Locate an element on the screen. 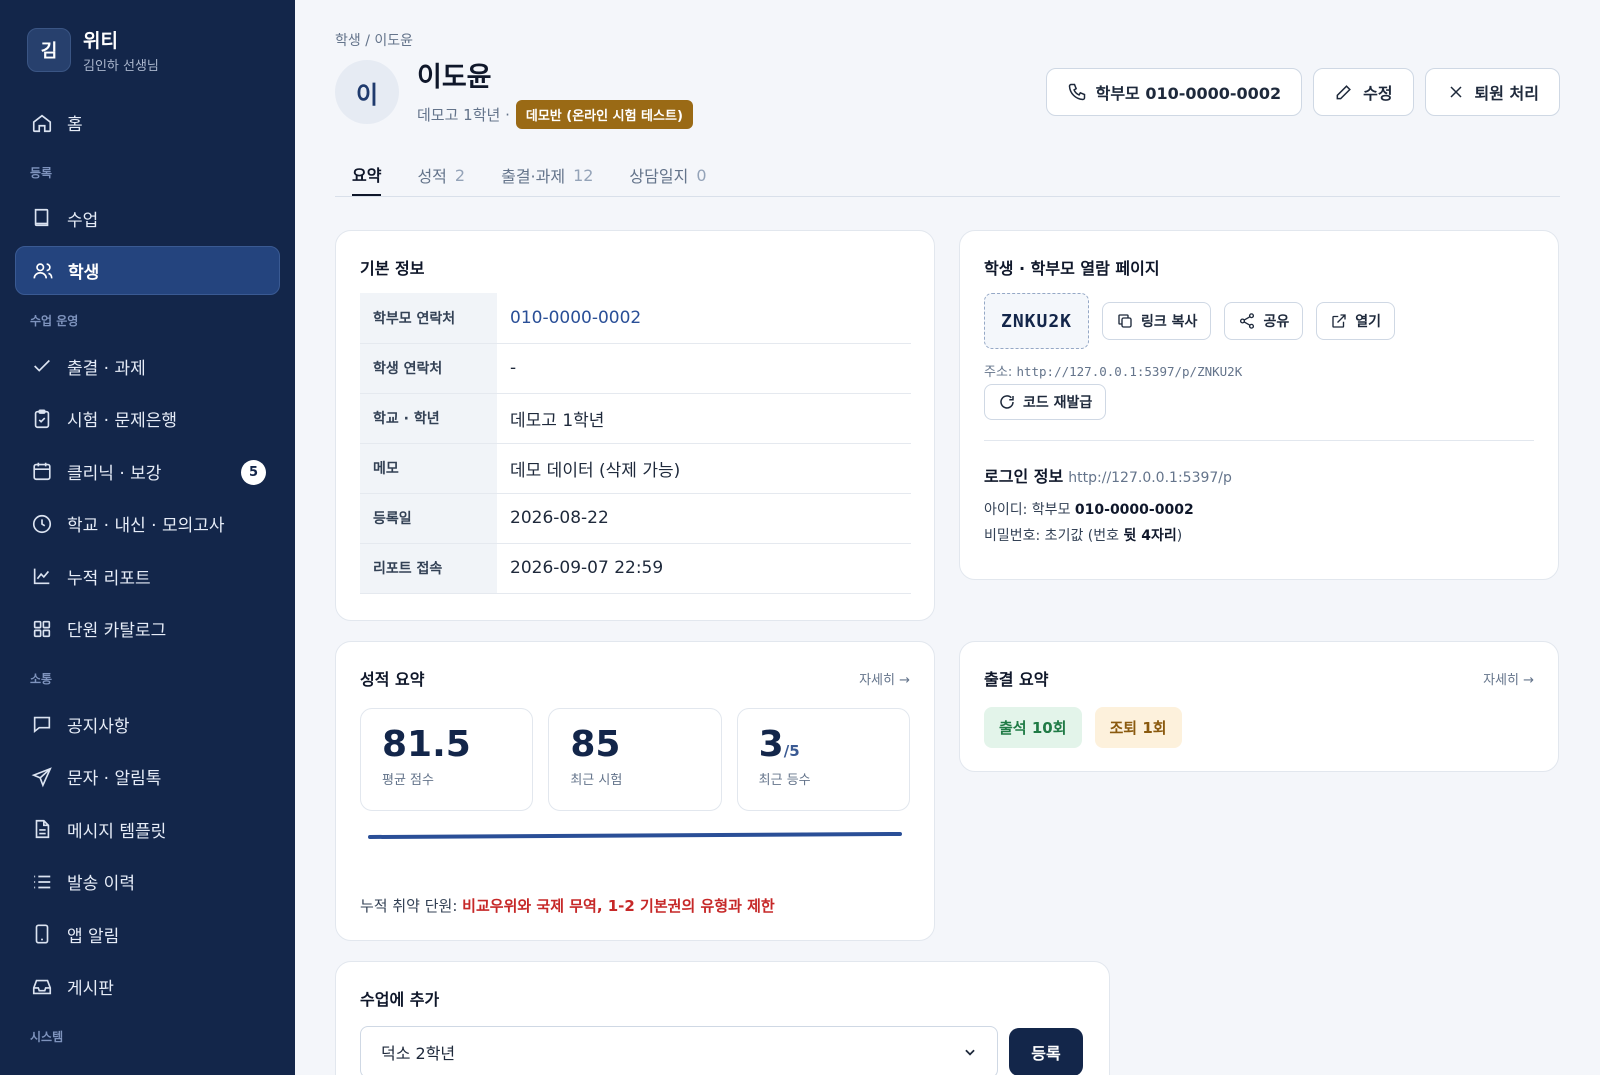 The height and width of the screenshot is (1075, 1600). row-key: 학생 연락처 is located at coordinates (428, 368).